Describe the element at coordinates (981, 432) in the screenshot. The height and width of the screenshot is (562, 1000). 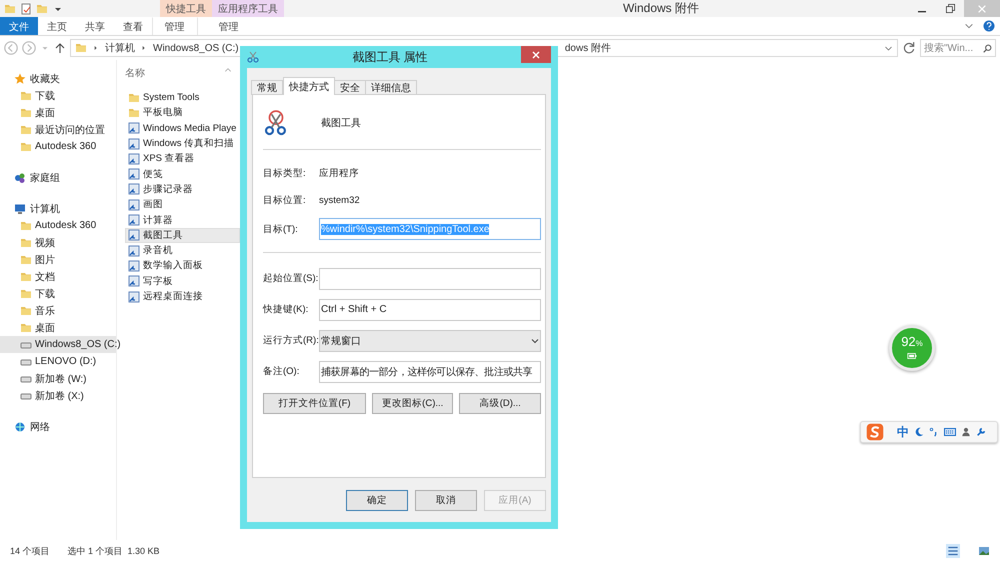
I see `wrench-icon` at that location.